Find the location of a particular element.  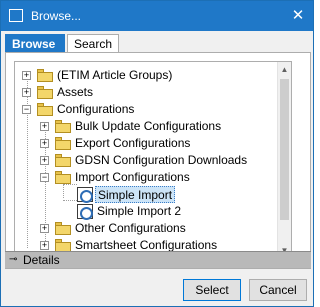

tree-node-label: (ETIM Article Groups) is located at coordinates (115, 75).